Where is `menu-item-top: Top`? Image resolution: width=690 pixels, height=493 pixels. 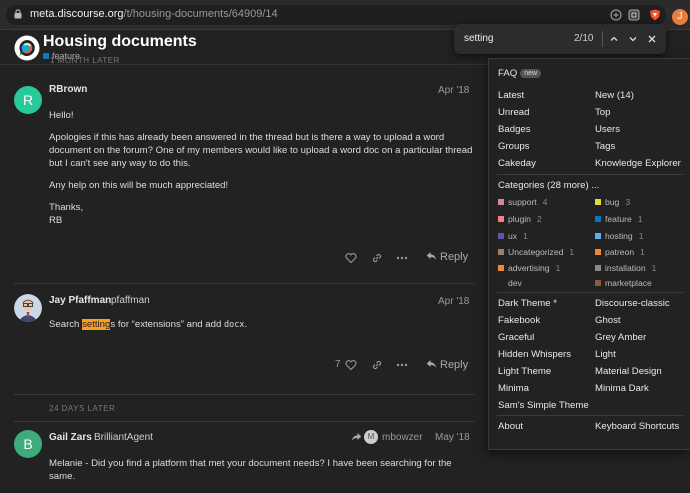 menu-item-top: Top is located at coordinates (602, 112).